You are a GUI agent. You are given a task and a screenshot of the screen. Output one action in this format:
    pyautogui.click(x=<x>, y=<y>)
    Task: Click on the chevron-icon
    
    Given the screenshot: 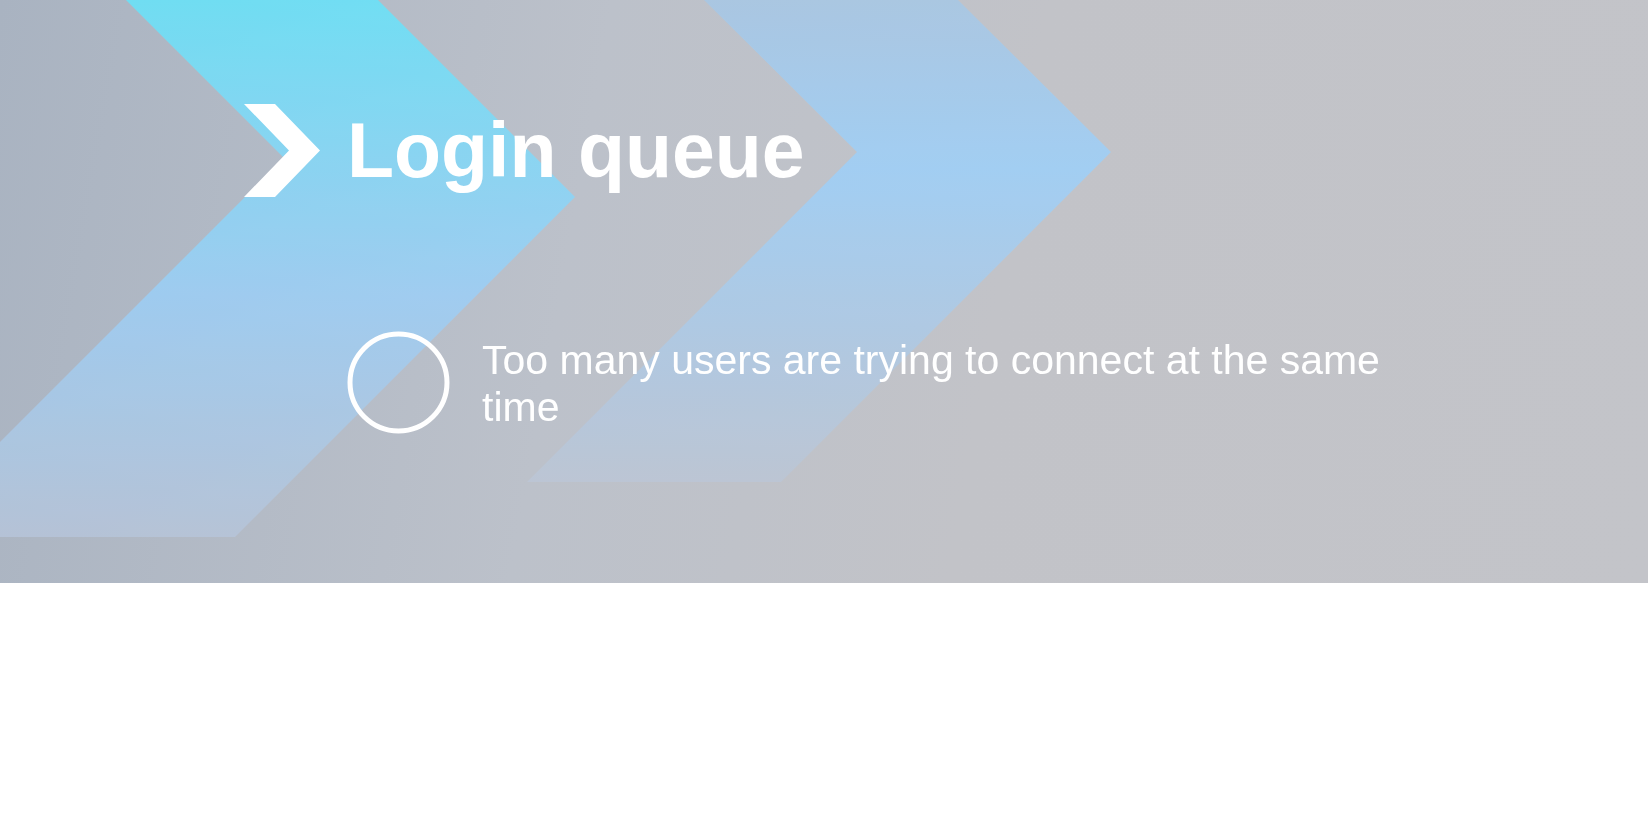 What is the action you would take?
    pyautogui.click(x=282, y=150)
    